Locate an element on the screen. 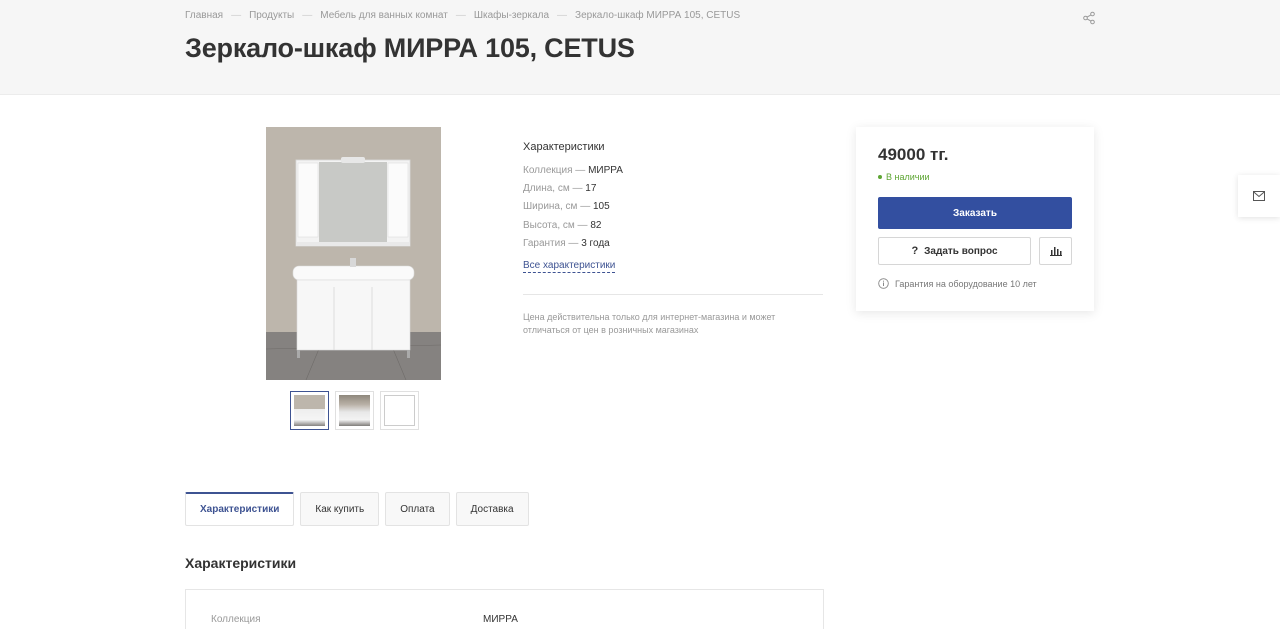 This screenshot has width=1280, height=629. thumbnail-strip is located at coordinates (354, 410).